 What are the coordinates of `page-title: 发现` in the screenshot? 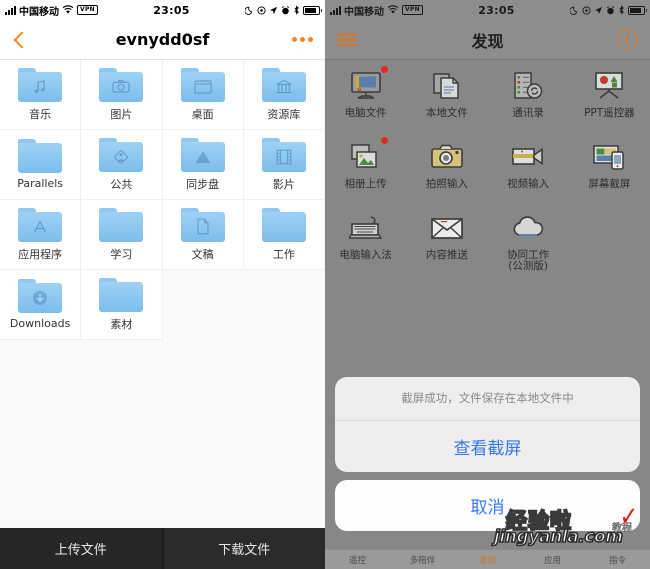 It's located at (487, 41).